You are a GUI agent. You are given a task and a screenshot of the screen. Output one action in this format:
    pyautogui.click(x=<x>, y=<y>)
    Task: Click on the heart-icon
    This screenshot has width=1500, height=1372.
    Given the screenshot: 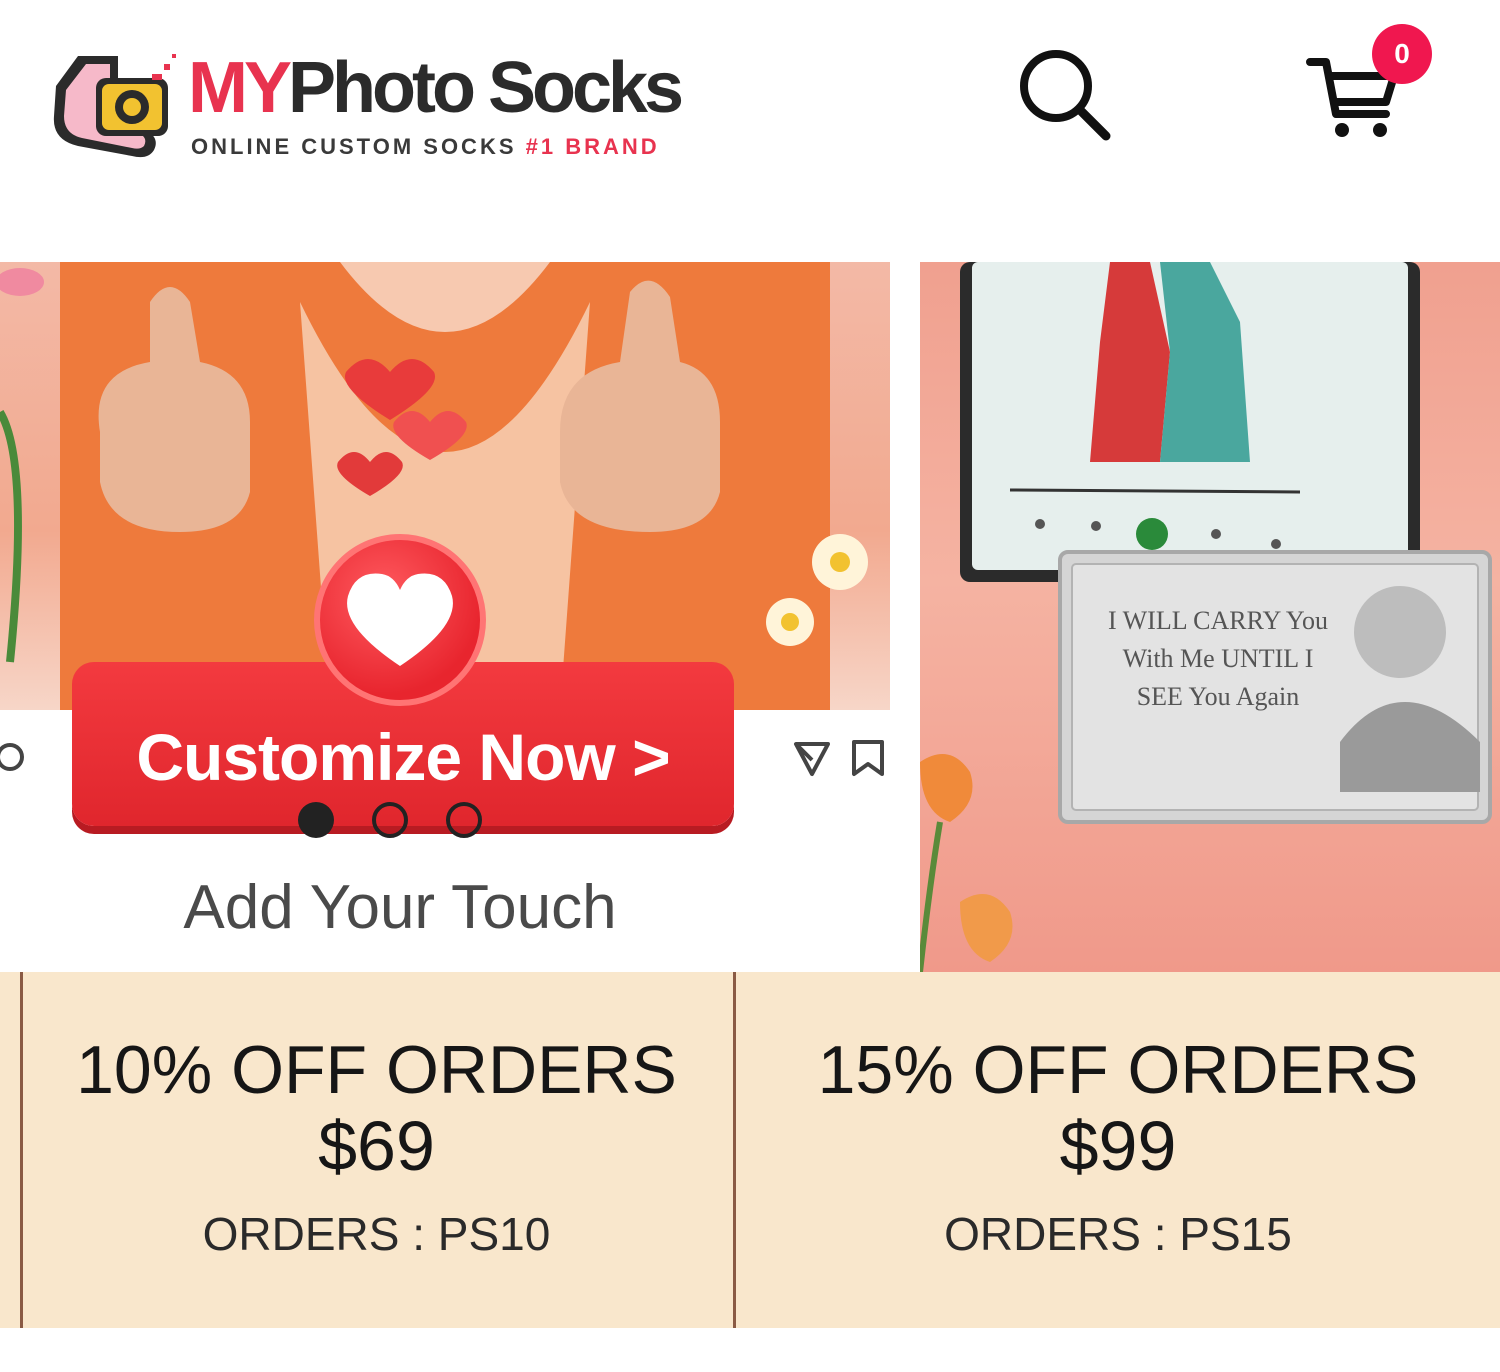 What is the action you would take?
    pyautogui.click(x=400, y=619)
    